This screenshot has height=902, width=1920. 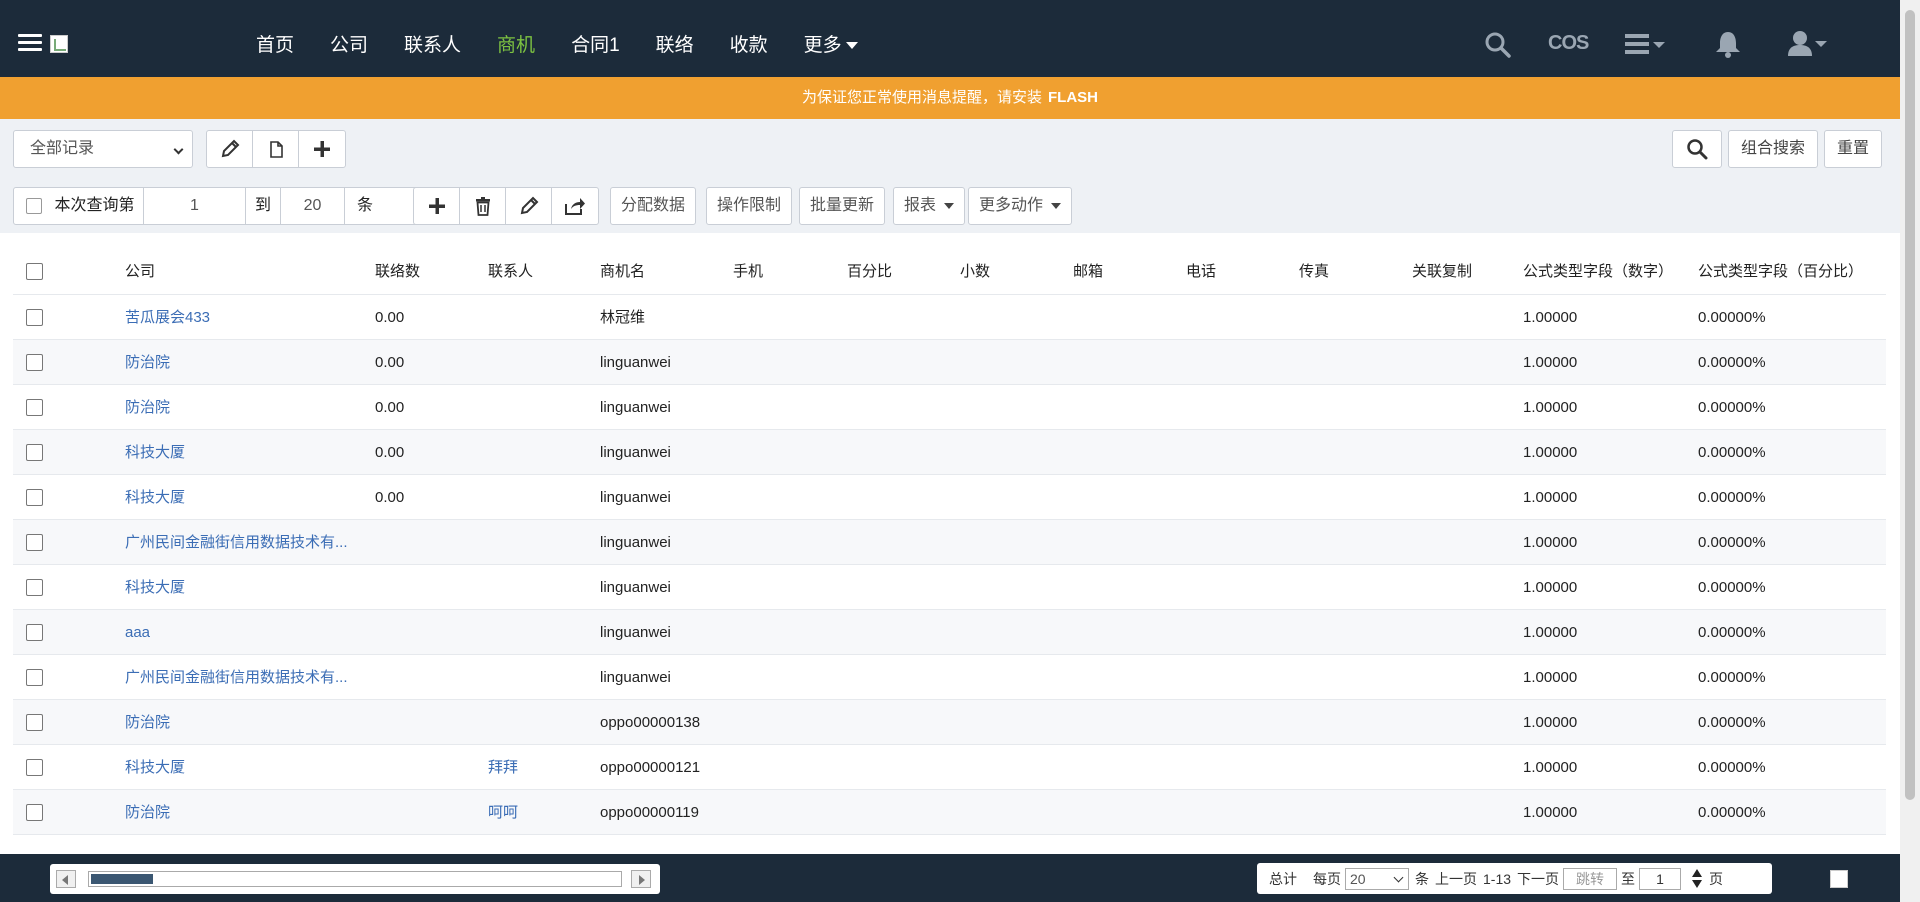 I want to click on nav-item-3: 商机, so click(x=516, y=43).